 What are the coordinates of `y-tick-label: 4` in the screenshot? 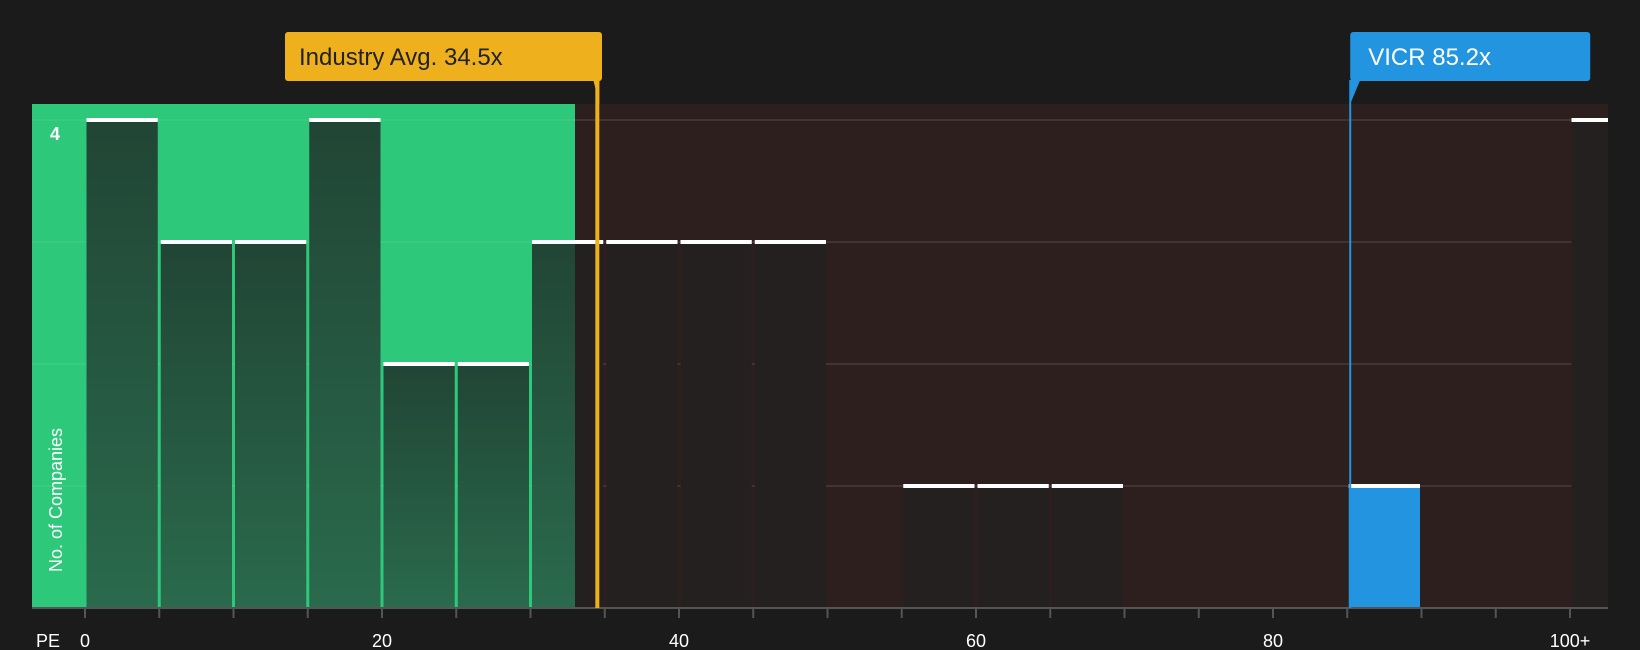 It's located at (55, 134).